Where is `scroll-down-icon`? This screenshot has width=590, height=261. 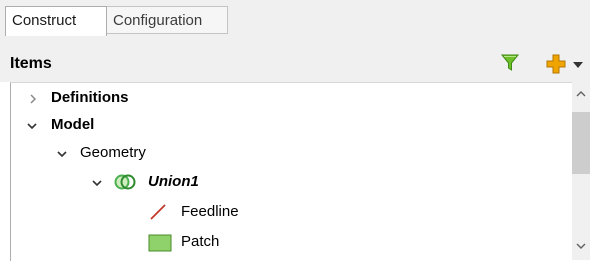
scroll-down-icon is located at coordinates (581, 246).